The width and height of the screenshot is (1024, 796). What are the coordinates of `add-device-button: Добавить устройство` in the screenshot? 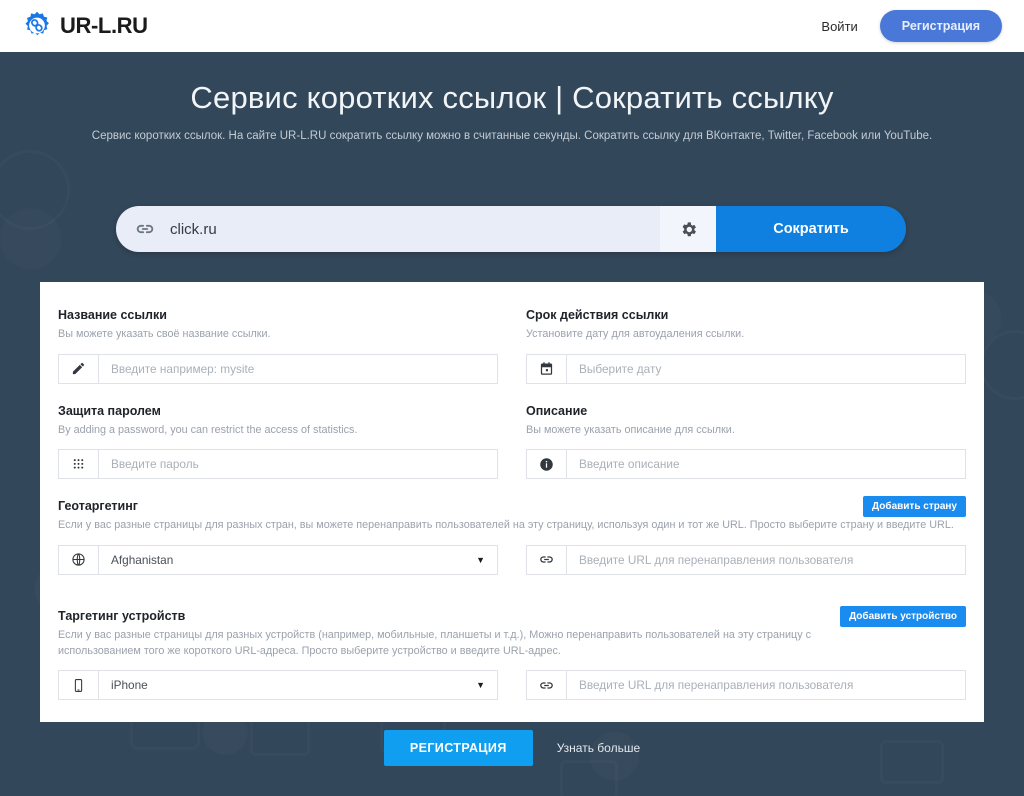 It's located at (903, 616).